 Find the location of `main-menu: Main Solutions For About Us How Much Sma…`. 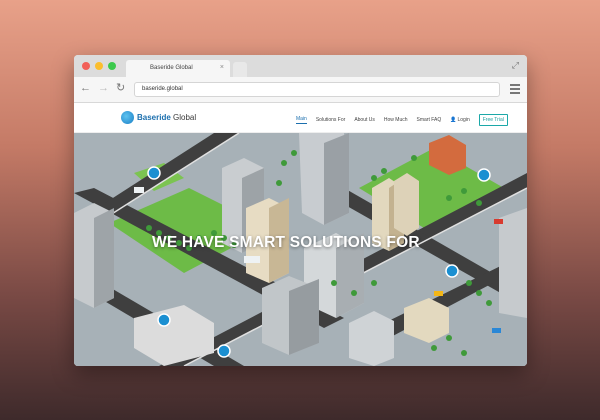

main-menu: Main Solutions For About Us How Much Sma… is located at coordinates (402, 120).